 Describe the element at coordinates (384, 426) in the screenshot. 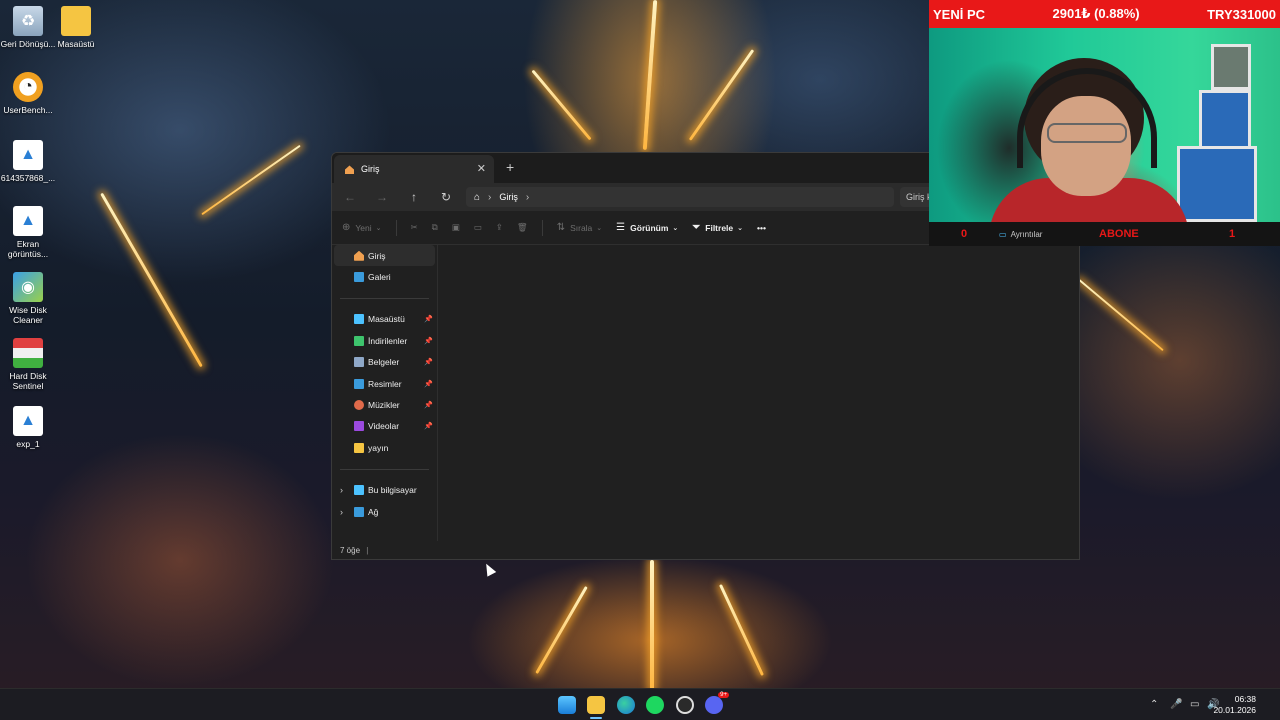

I see `sidebar-item-videolar: Videolar 📌` at that location.